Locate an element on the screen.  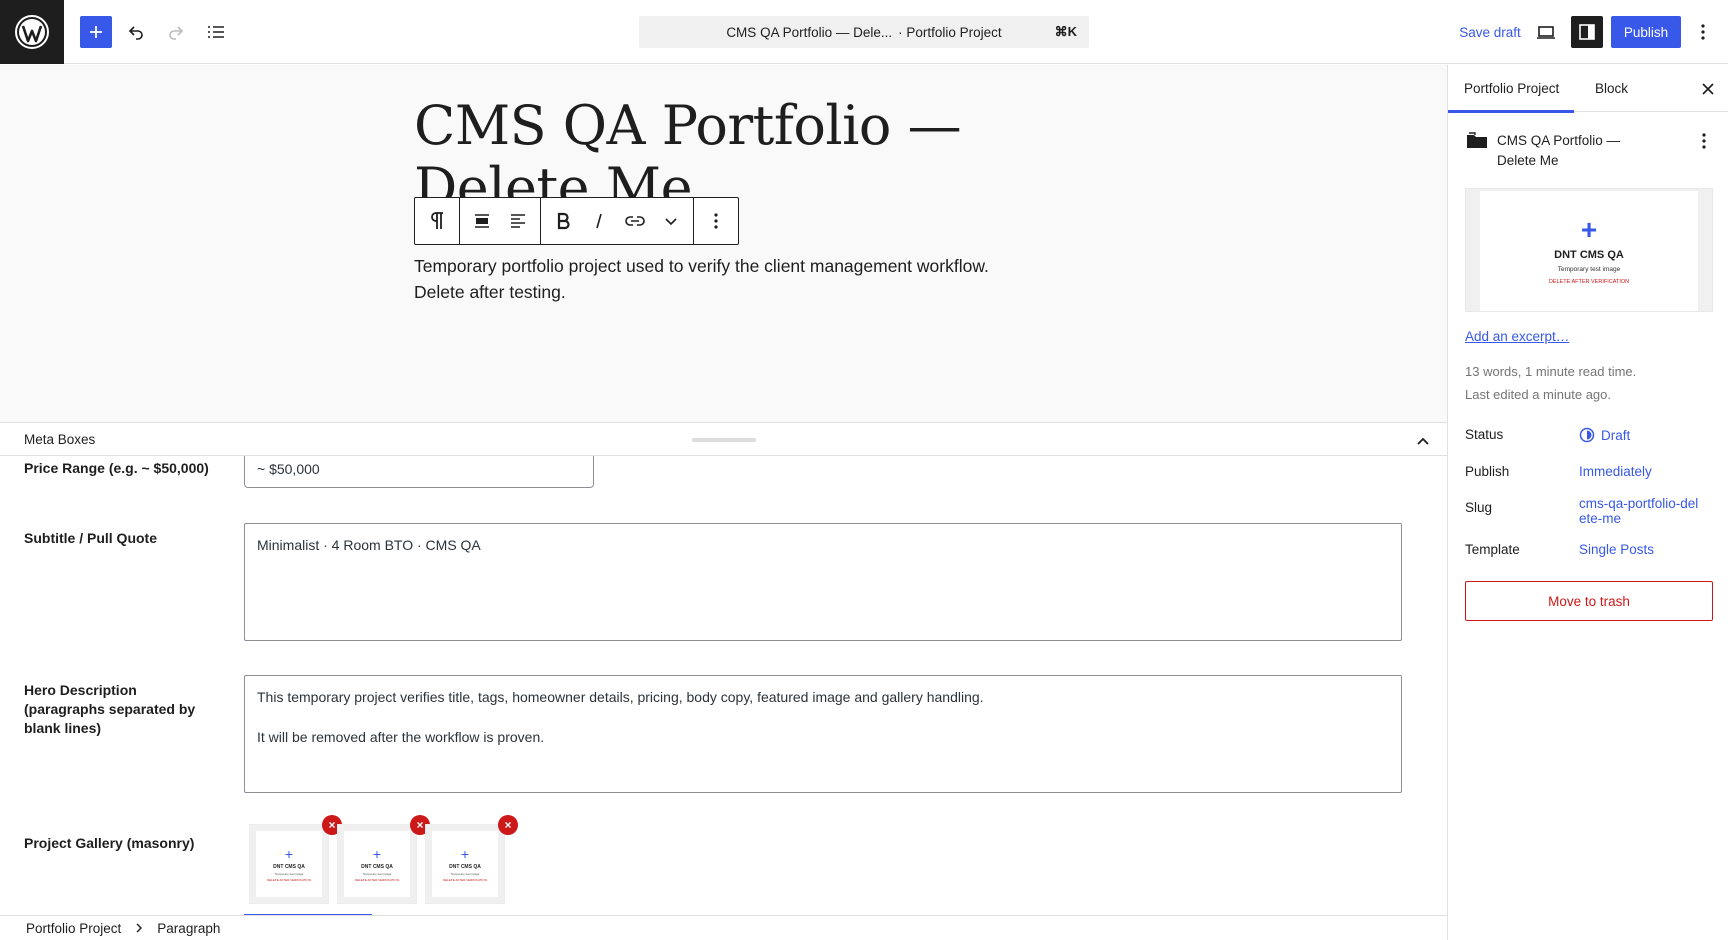
block-type-group is located at coordinates (437, 221).